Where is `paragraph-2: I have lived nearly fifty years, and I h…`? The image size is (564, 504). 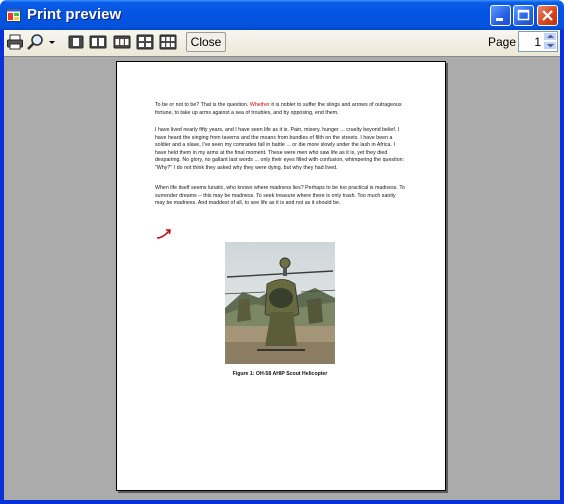
paragraph-2: I have lived nearly fifty years, and I h… is located at coordinates (280, 149).